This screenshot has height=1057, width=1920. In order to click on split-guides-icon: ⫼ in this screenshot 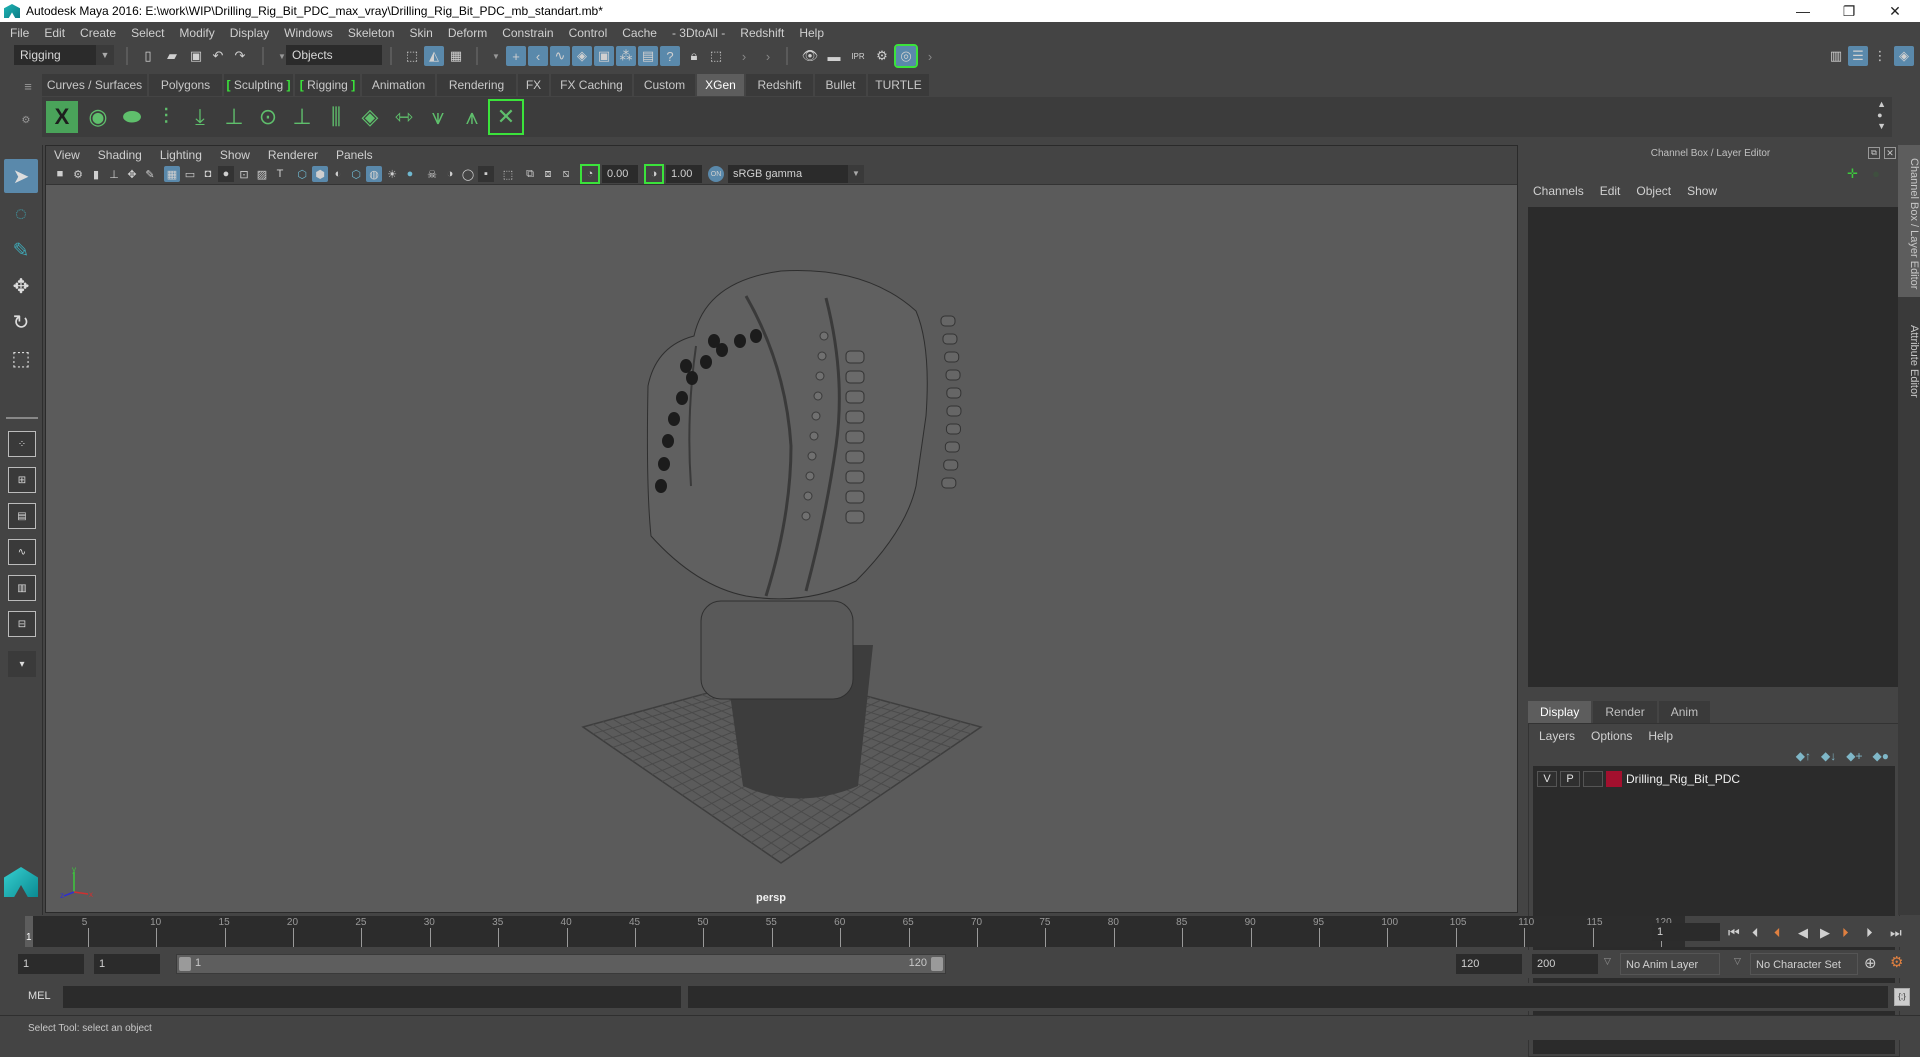, I will do `click(336, 117)`.